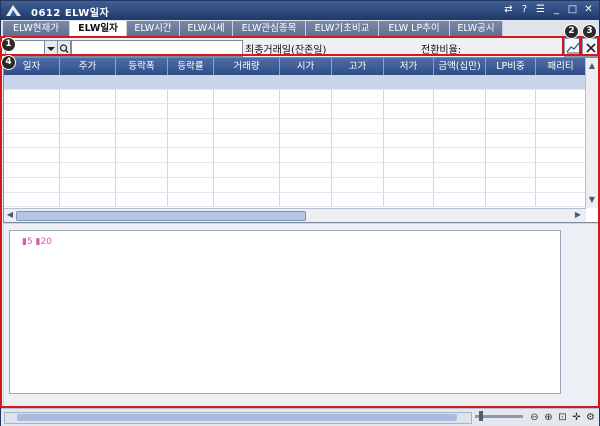 The height and width of the screenshot is (426, 600). I want to click on col-lp-ratio: LP비중, so click(511, 66).